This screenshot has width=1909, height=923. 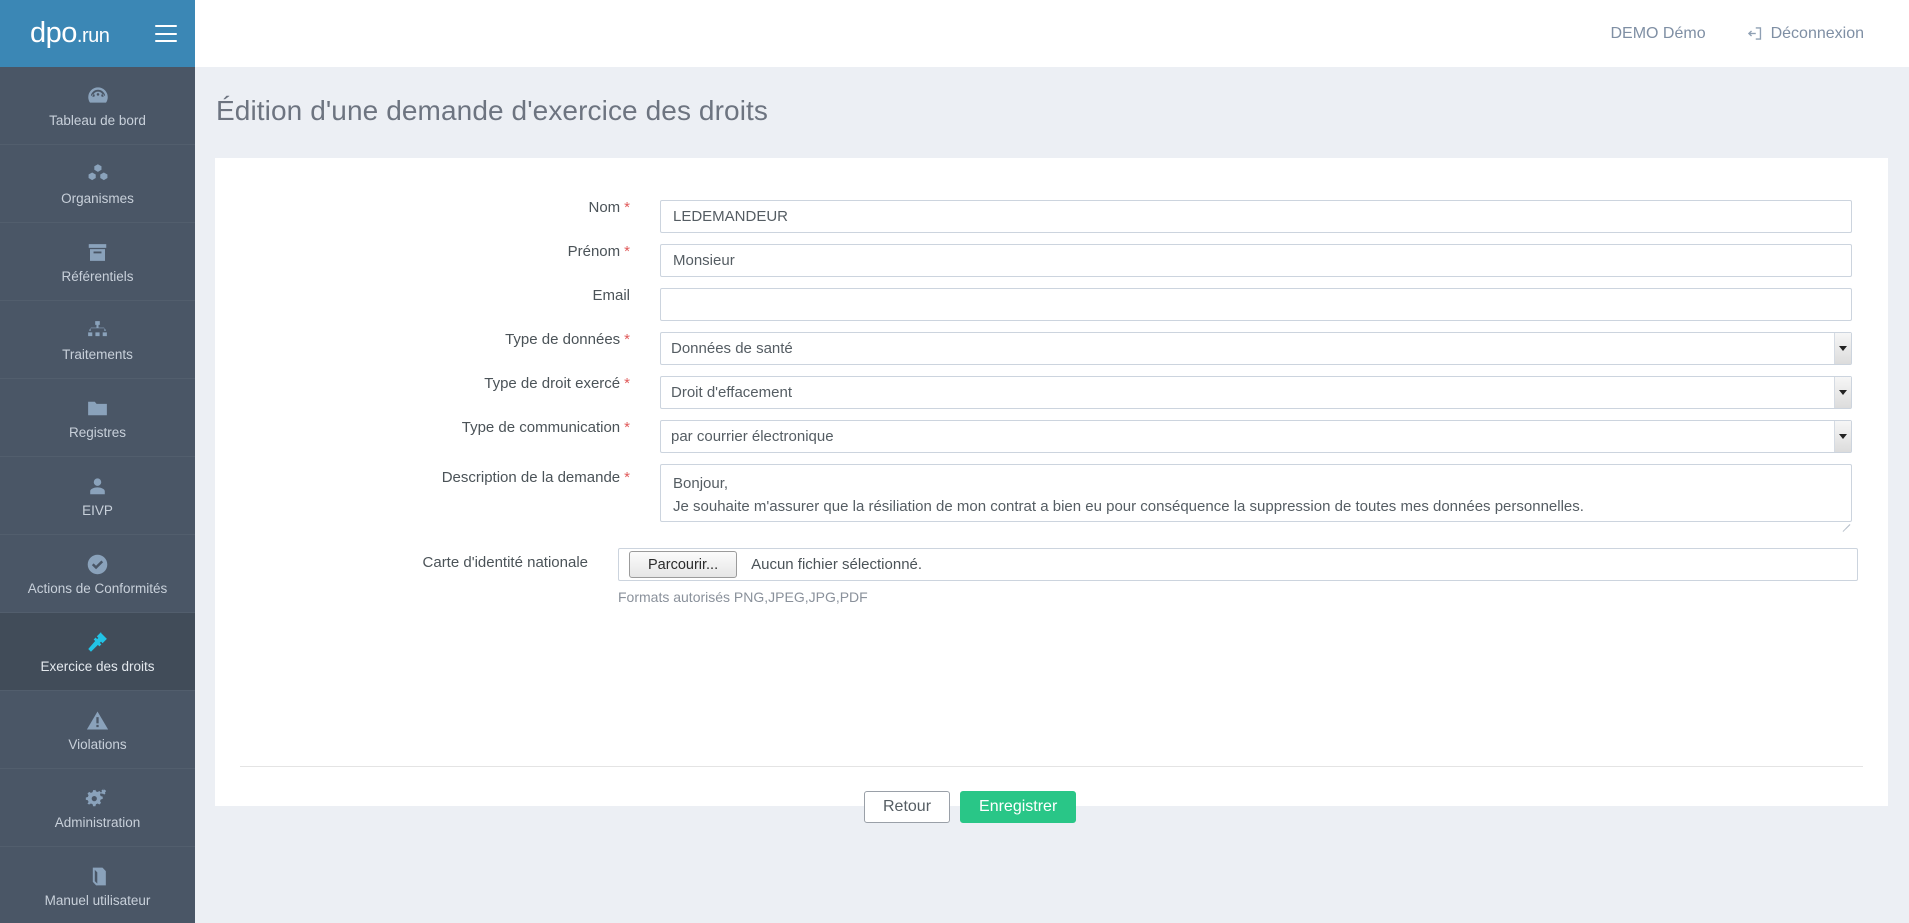 What do you see at coordinates (97, 486) in the screenshot?
I see `user-icon` at bounding box center [97, 486].